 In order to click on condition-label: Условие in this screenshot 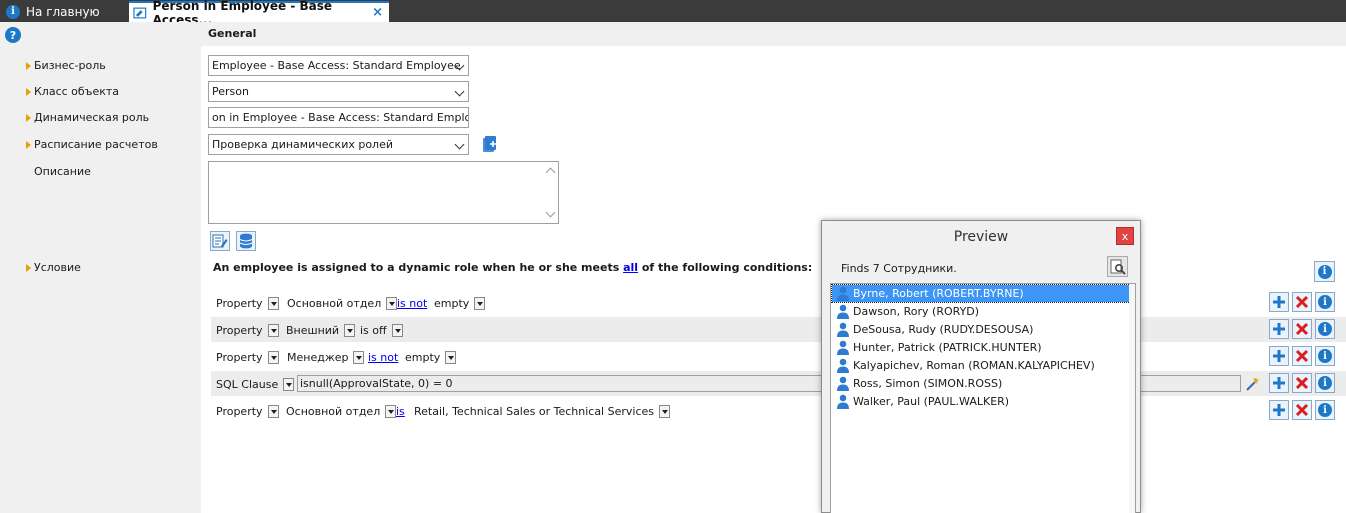, I will do `click(53, 267)`.